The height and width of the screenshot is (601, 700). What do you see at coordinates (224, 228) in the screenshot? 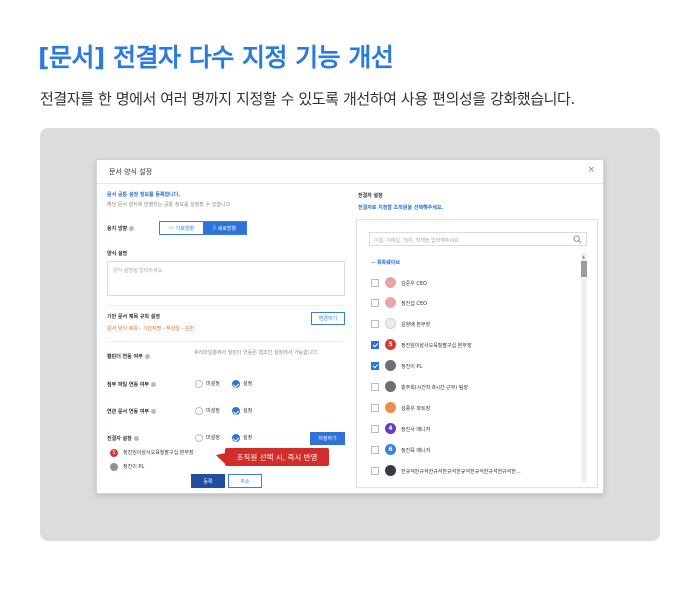
I see `orientation-portrait-button: ▯ 세로방향` at bounding box center [224, 228].